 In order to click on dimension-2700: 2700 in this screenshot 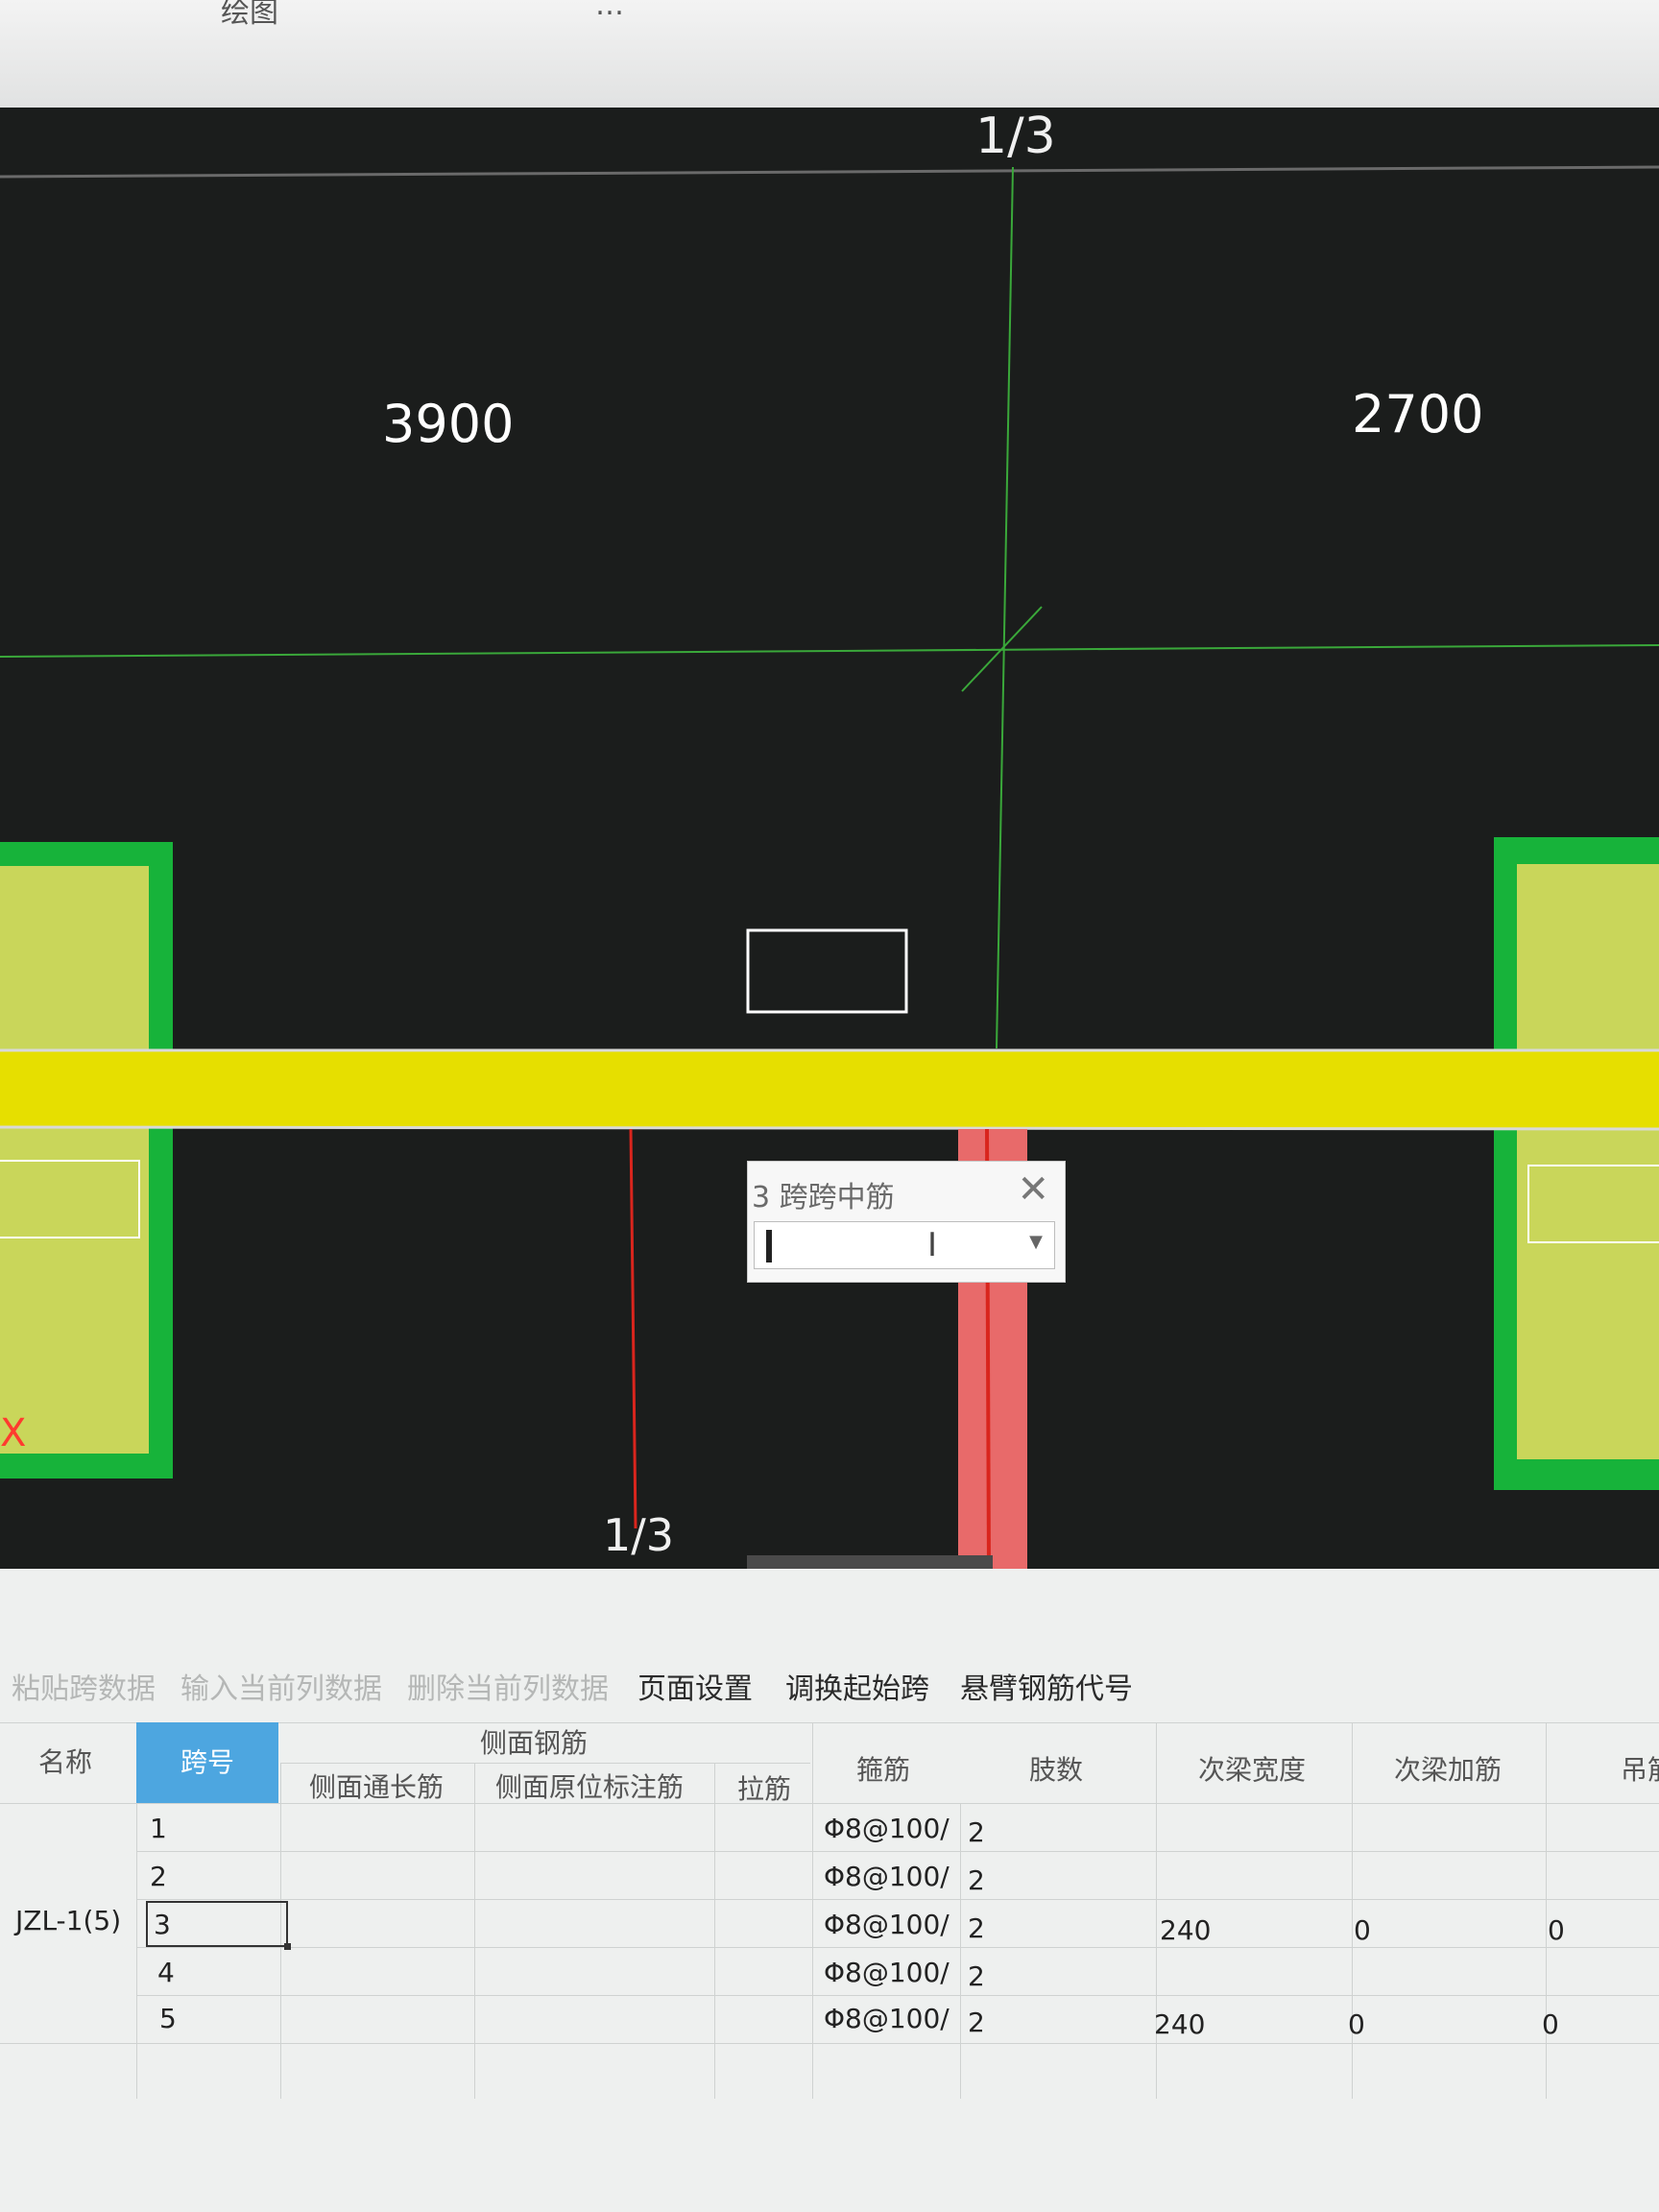, I will do `click(1418, 414)`.